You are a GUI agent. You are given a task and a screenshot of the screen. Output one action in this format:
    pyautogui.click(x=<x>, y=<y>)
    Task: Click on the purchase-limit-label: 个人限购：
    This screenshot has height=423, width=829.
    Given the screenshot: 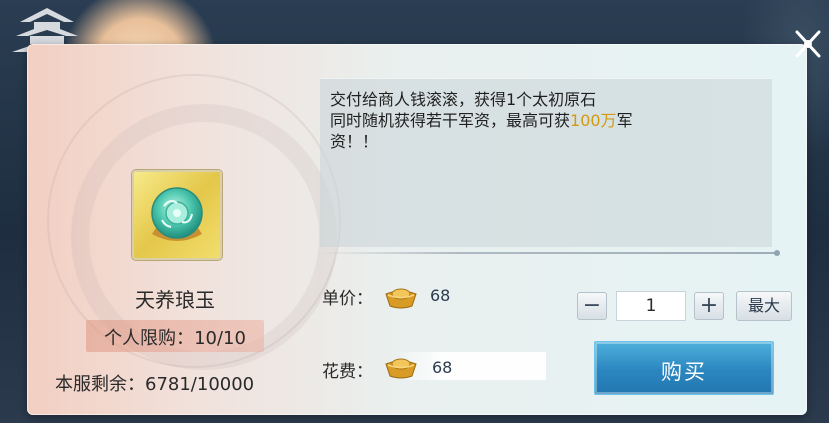 What is the action you would take?
    pyautogui.click(x=149, y=338)
    